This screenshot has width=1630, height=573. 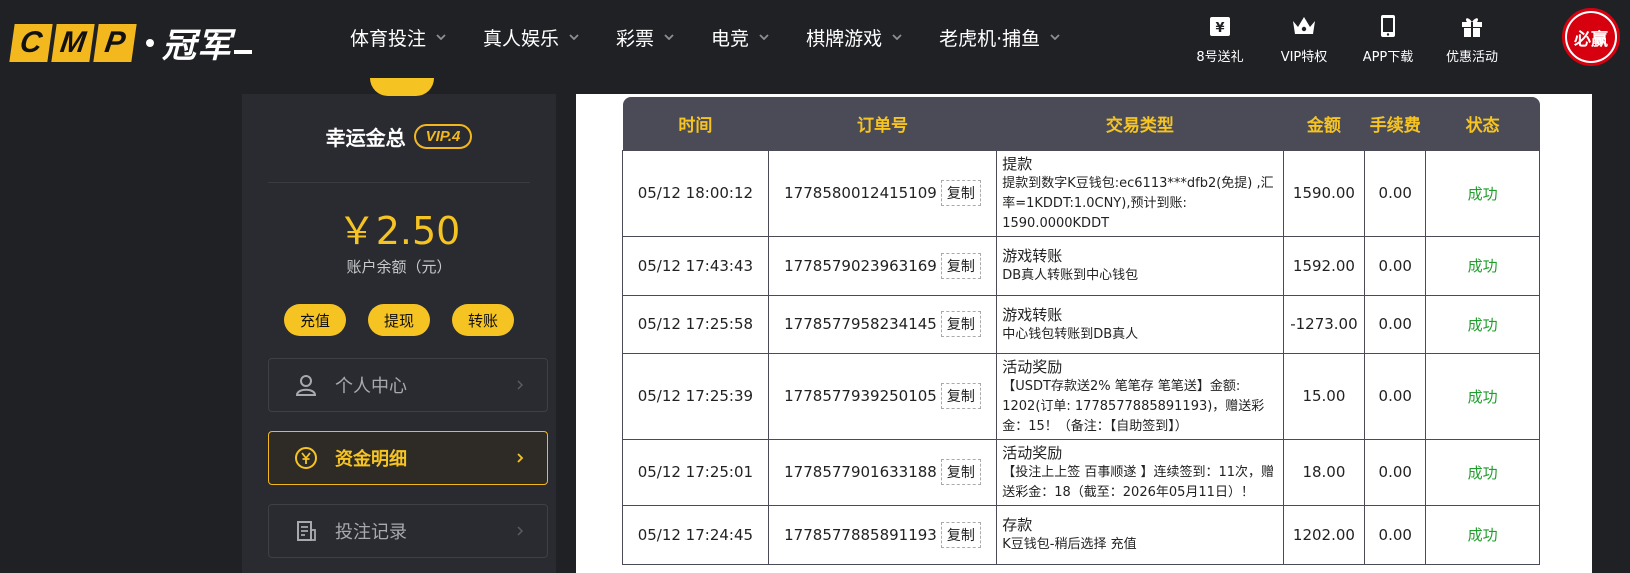 What do you see at coordinates (399, 320) in the screenshot?
I see `withdraw-button: 提现` at bounding box center [399, 320].